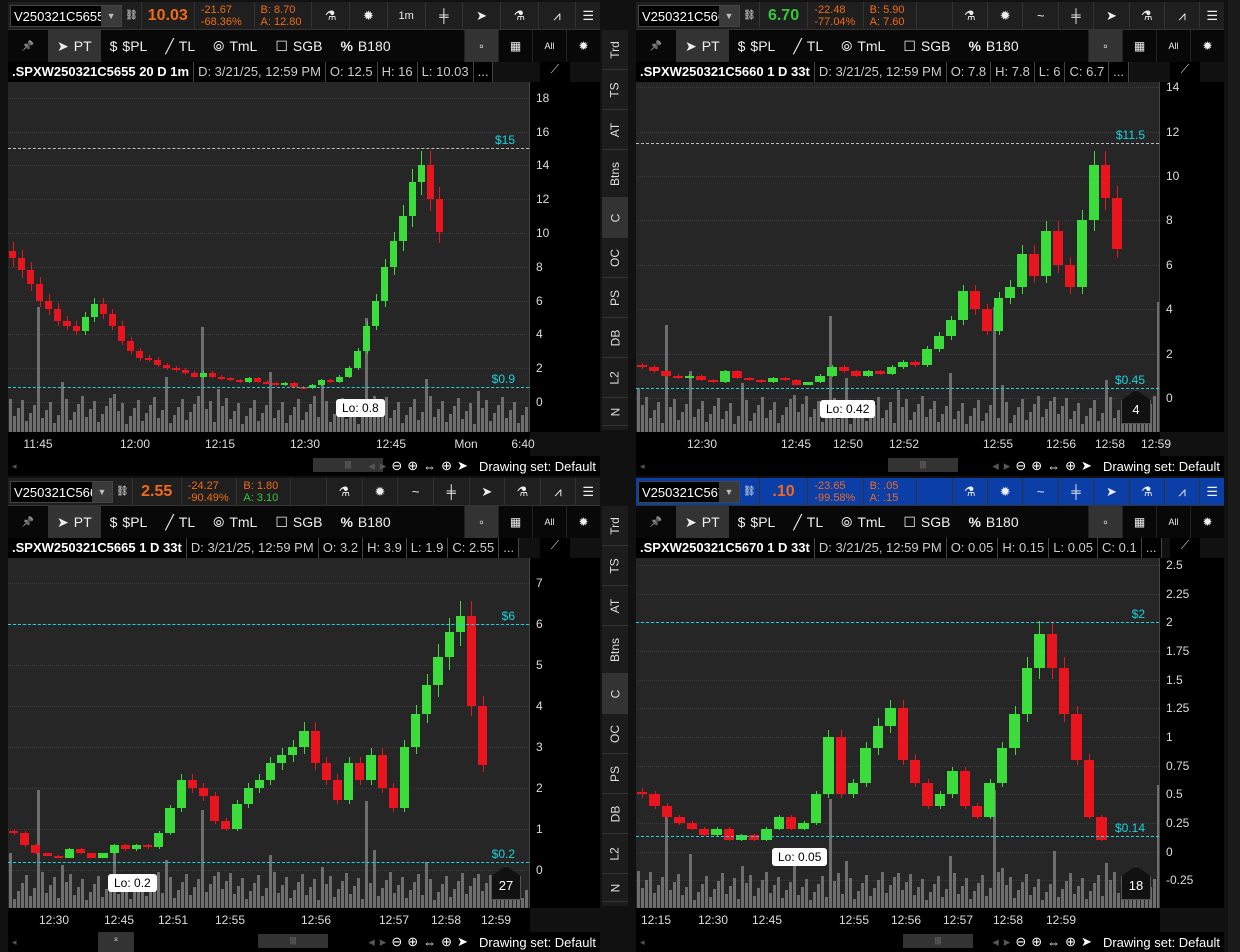 This screenshot has width=1240, height=952. What do you see at coordinates (565, 733) in the screenshot?
I see `price-axis: 0 1 2 3 4 5 6 7` at bounding box center [565, 733].